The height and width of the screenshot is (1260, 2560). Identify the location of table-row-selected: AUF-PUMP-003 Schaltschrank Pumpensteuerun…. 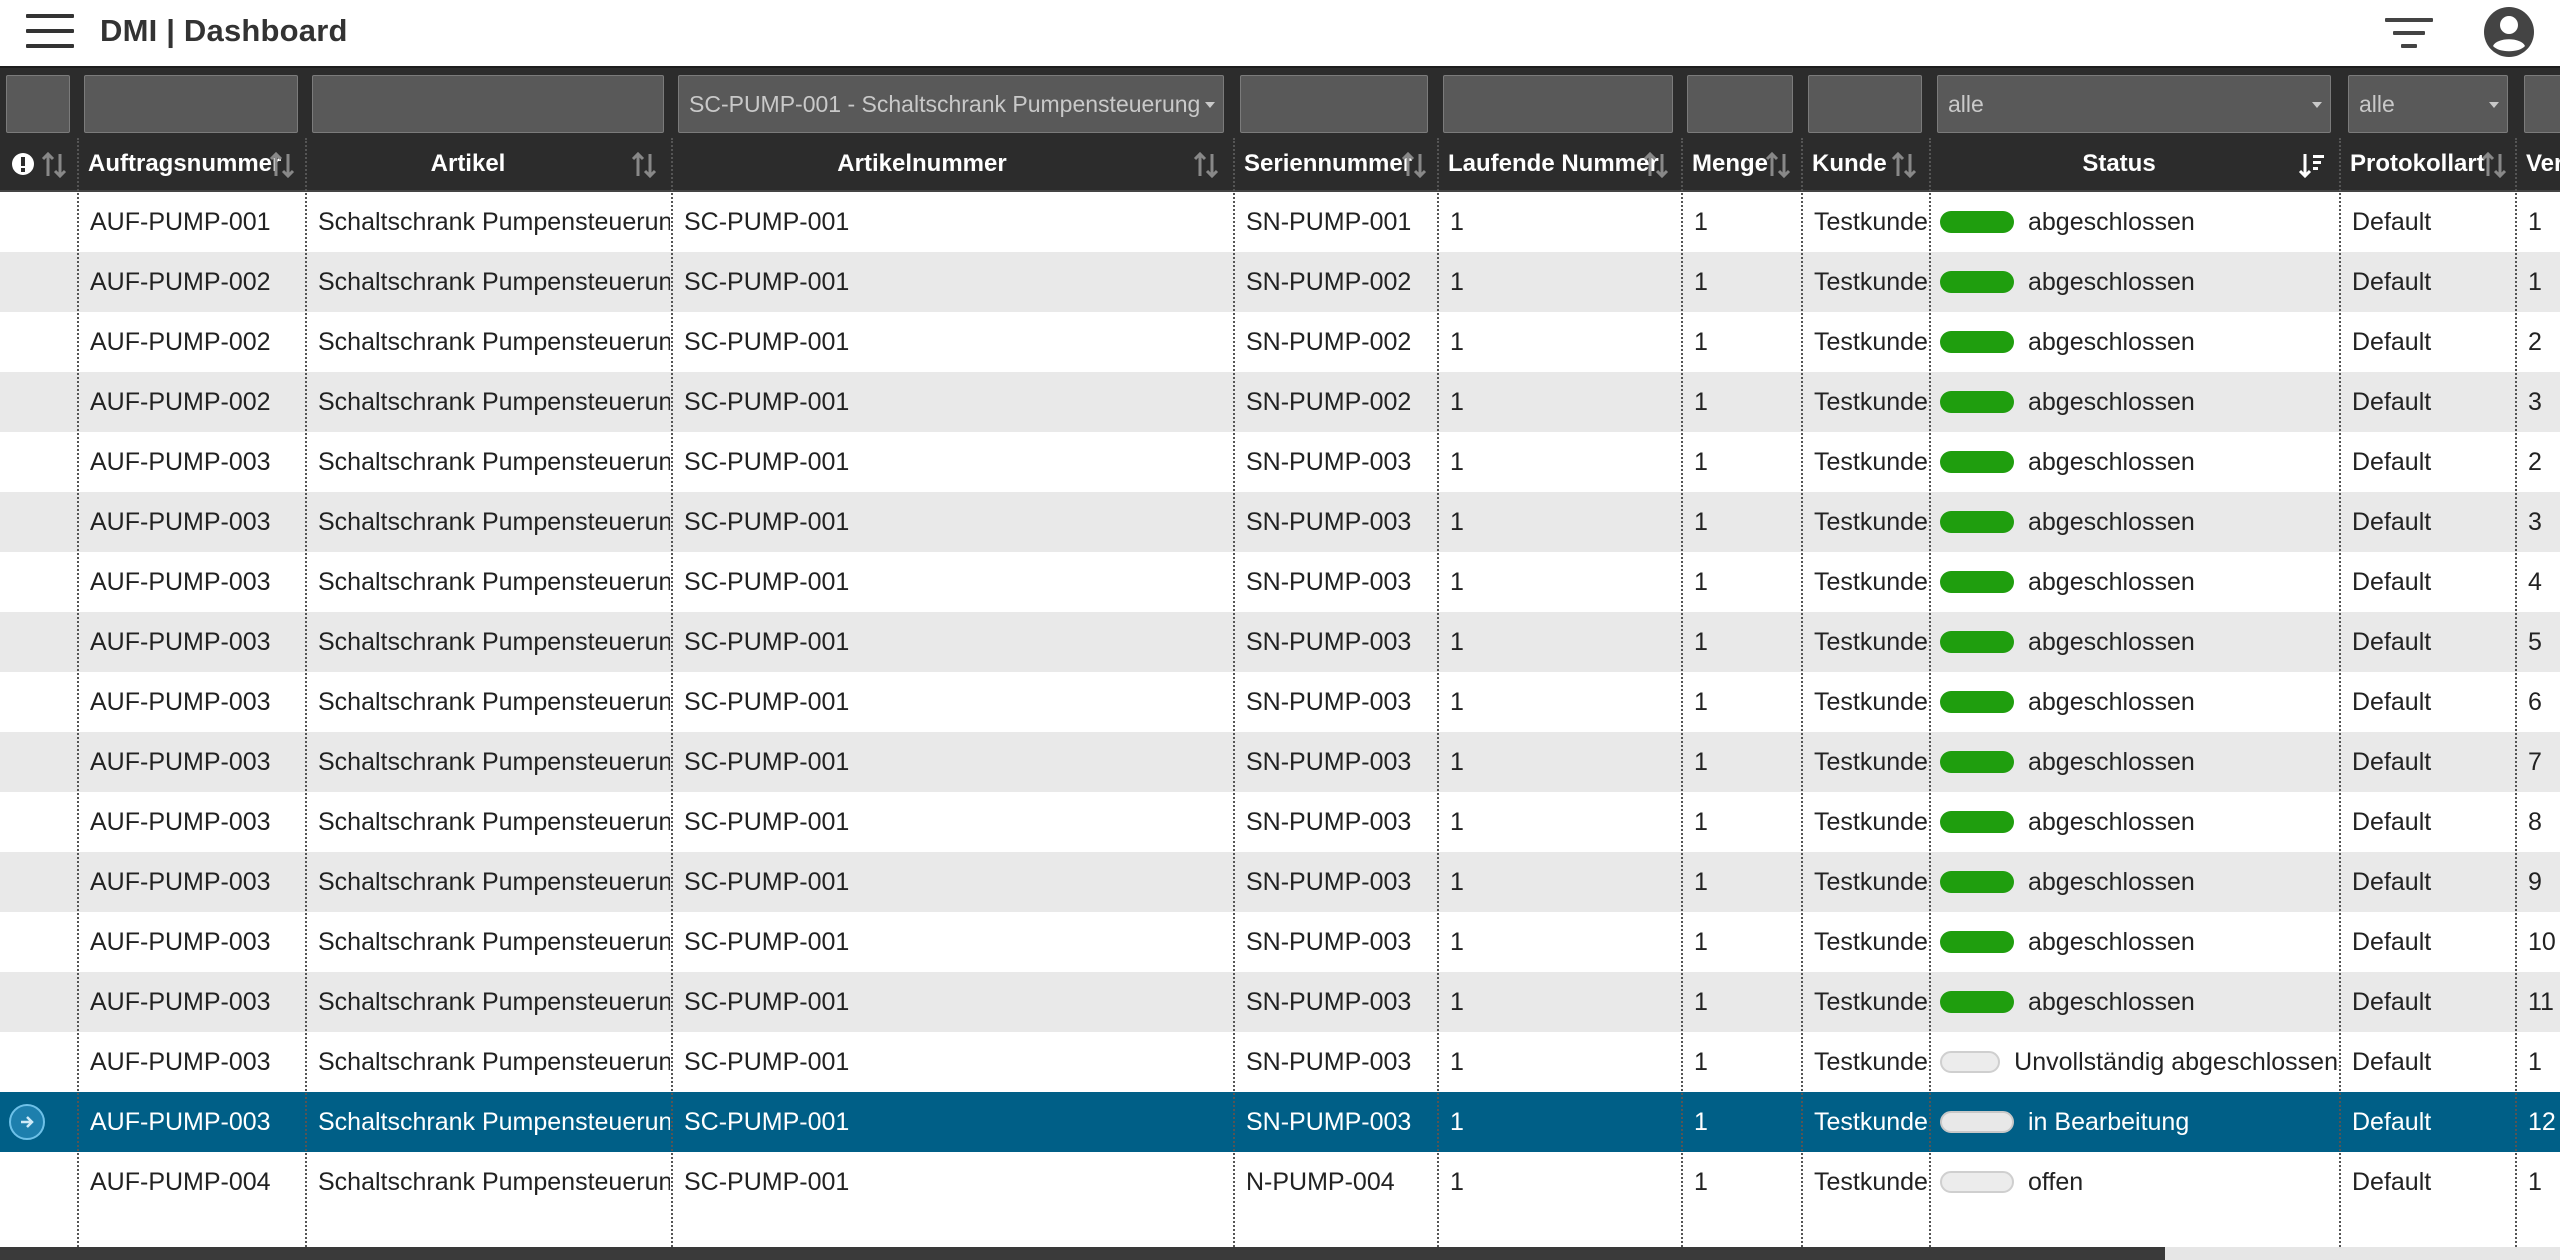
(1280, 1122).